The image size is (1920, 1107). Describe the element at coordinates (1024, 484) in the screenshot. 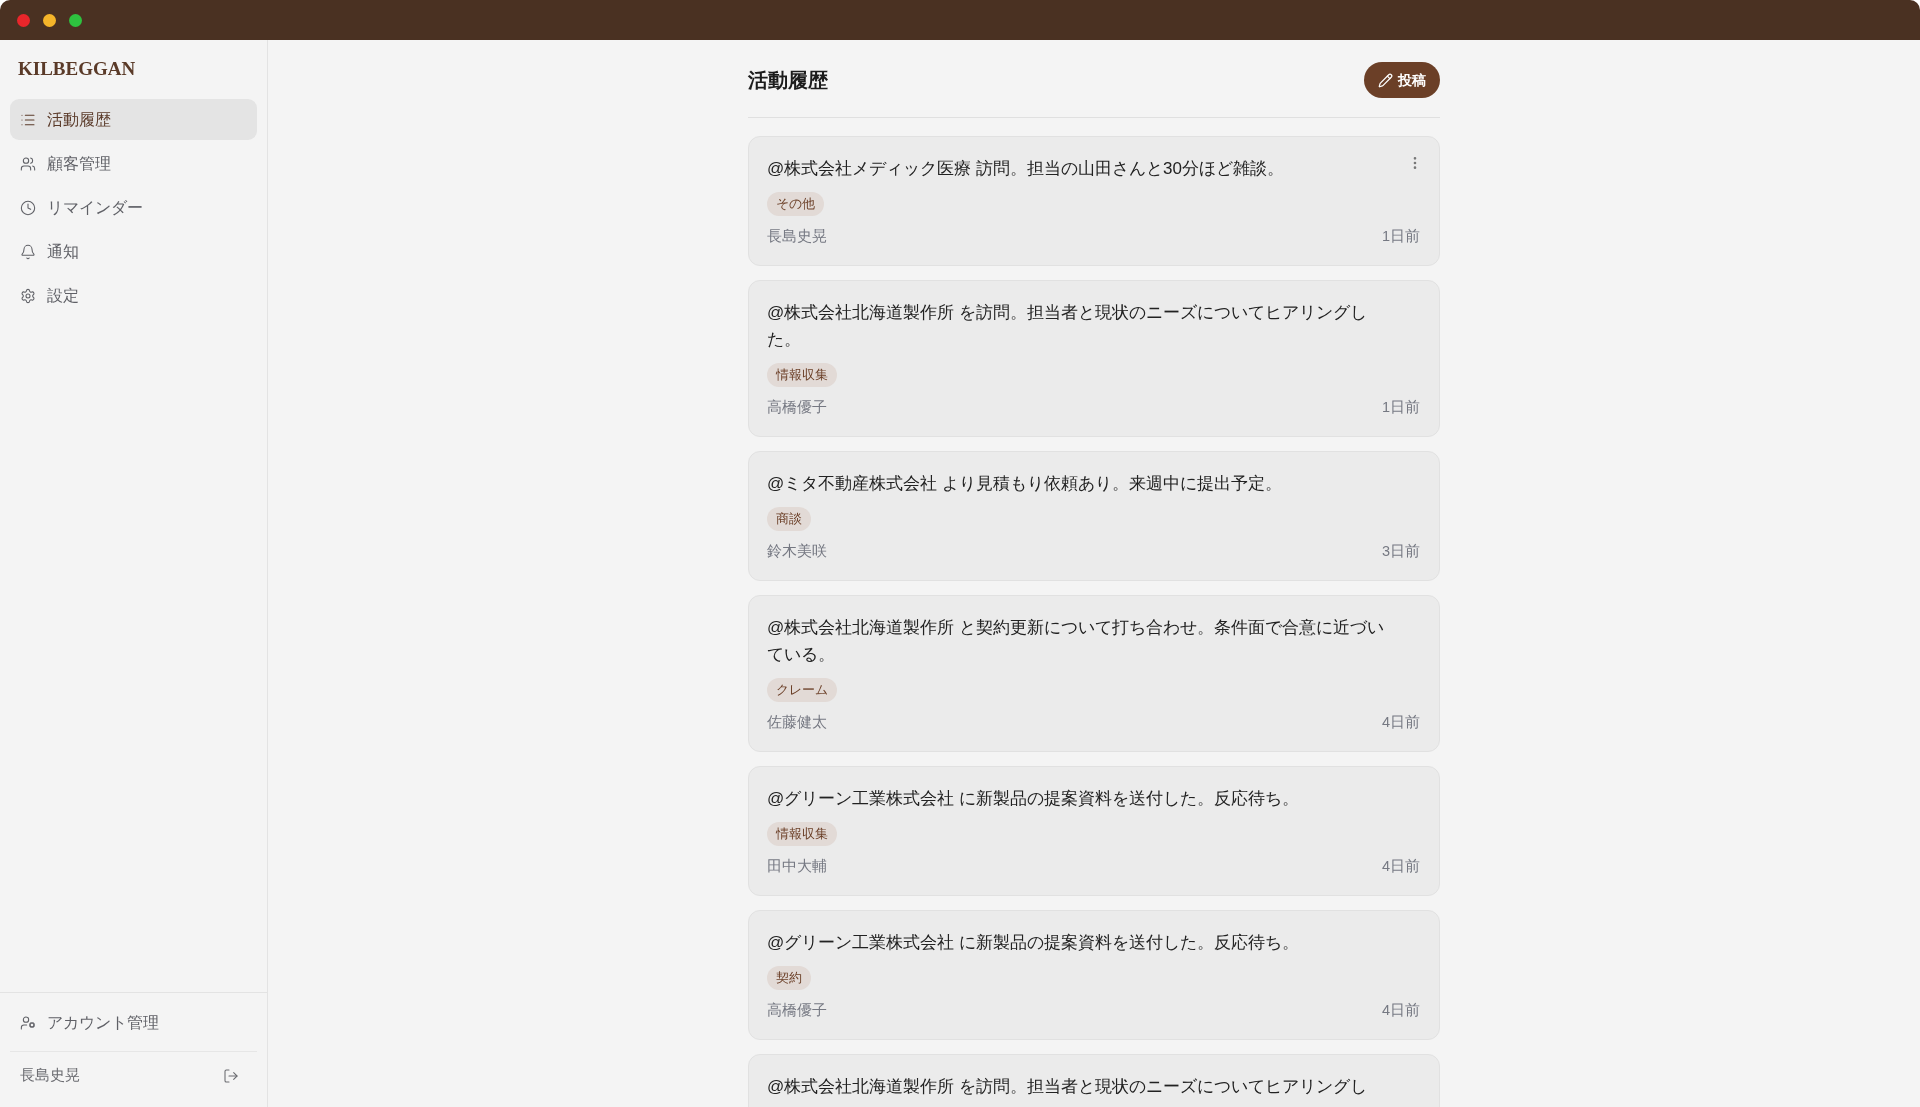

I see `activity-text: @ミタ不動産株式会社 より見積もり依頼あり。来週中に提出予定。` at that location.